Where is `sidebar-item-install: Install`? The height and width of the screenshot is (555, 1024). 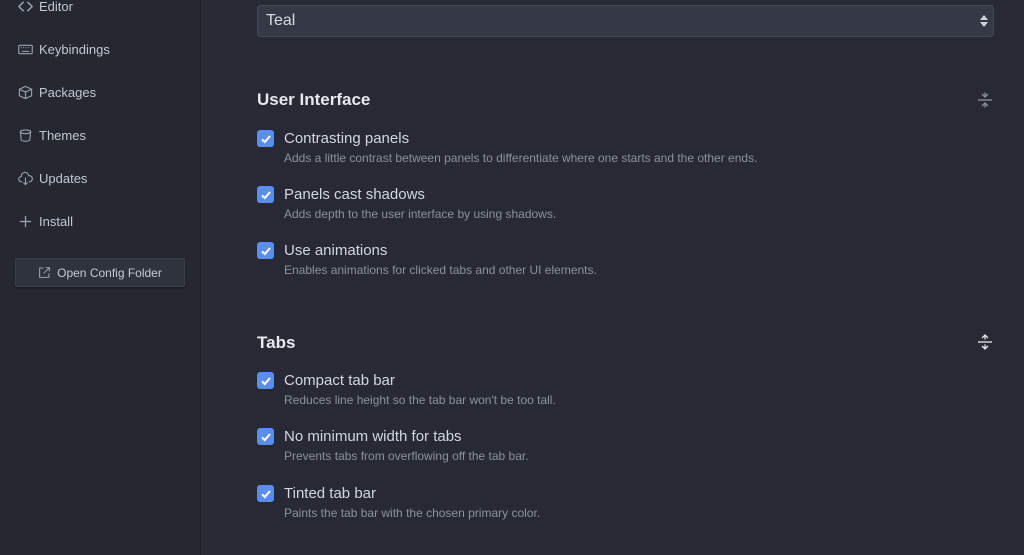
sidebar-item-install: Install is located at coordinates (45, 221).